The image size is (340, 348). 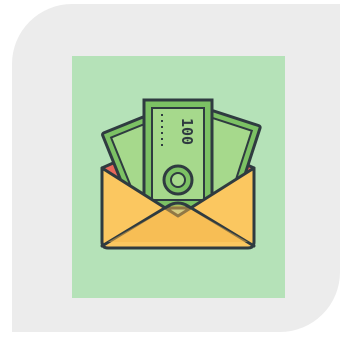 What do you see at coordinates (187, 131) in the screenshot?
I see `banknote-denomination: 100` at bounding box center [187, 131].